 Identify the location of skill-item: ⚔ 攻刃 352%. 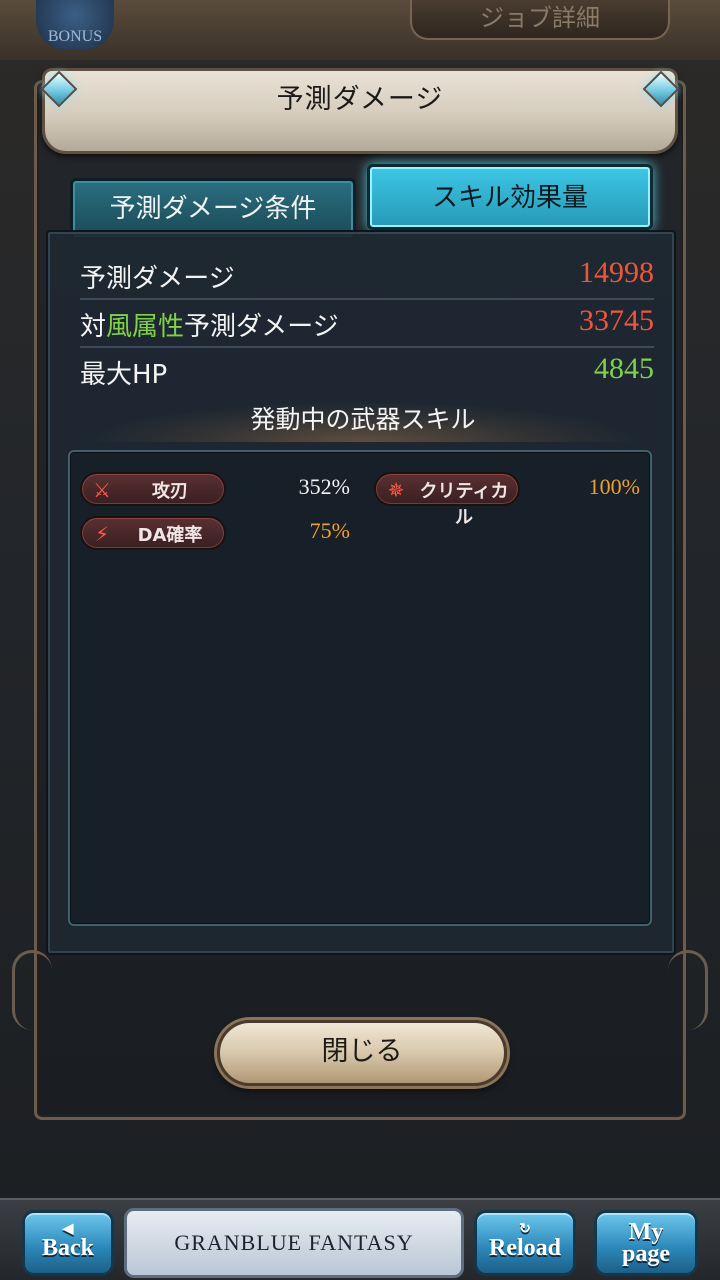
(215, 489).